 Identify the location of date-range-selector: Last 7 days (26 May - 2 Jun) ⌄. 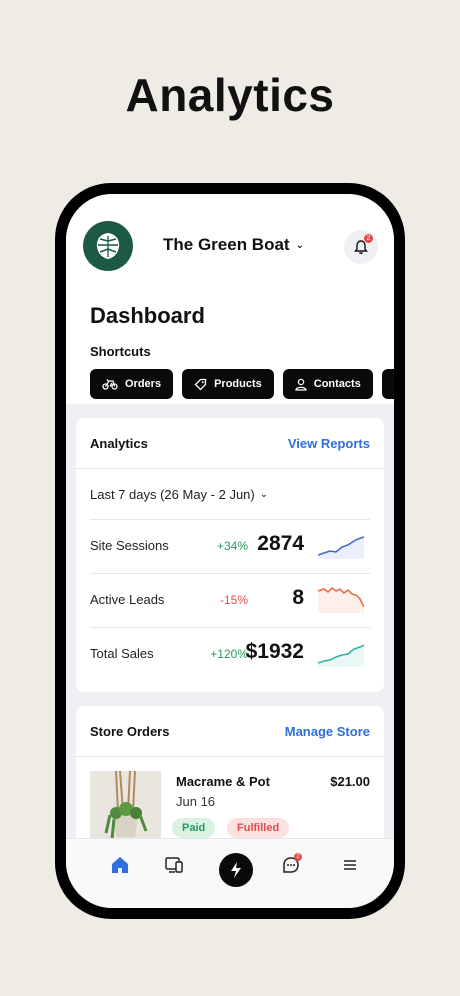
(230, 494).